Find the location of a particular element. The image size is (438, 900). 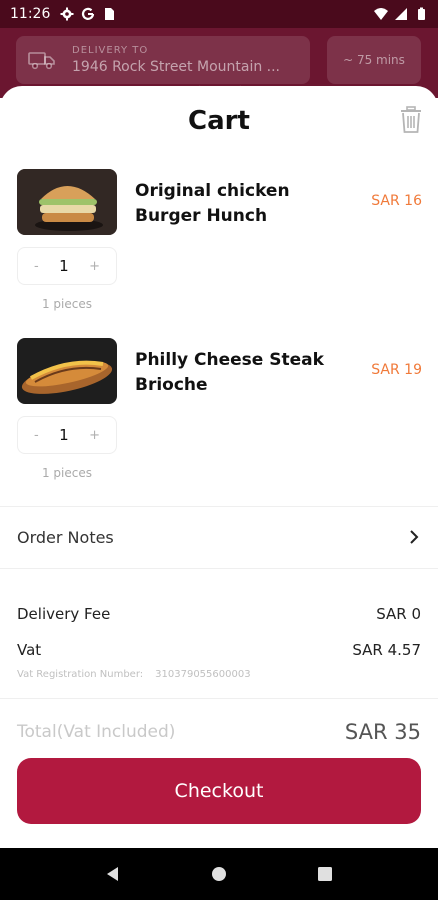

vat-value: SAR 4.57 is located at coordinates (386, 650).